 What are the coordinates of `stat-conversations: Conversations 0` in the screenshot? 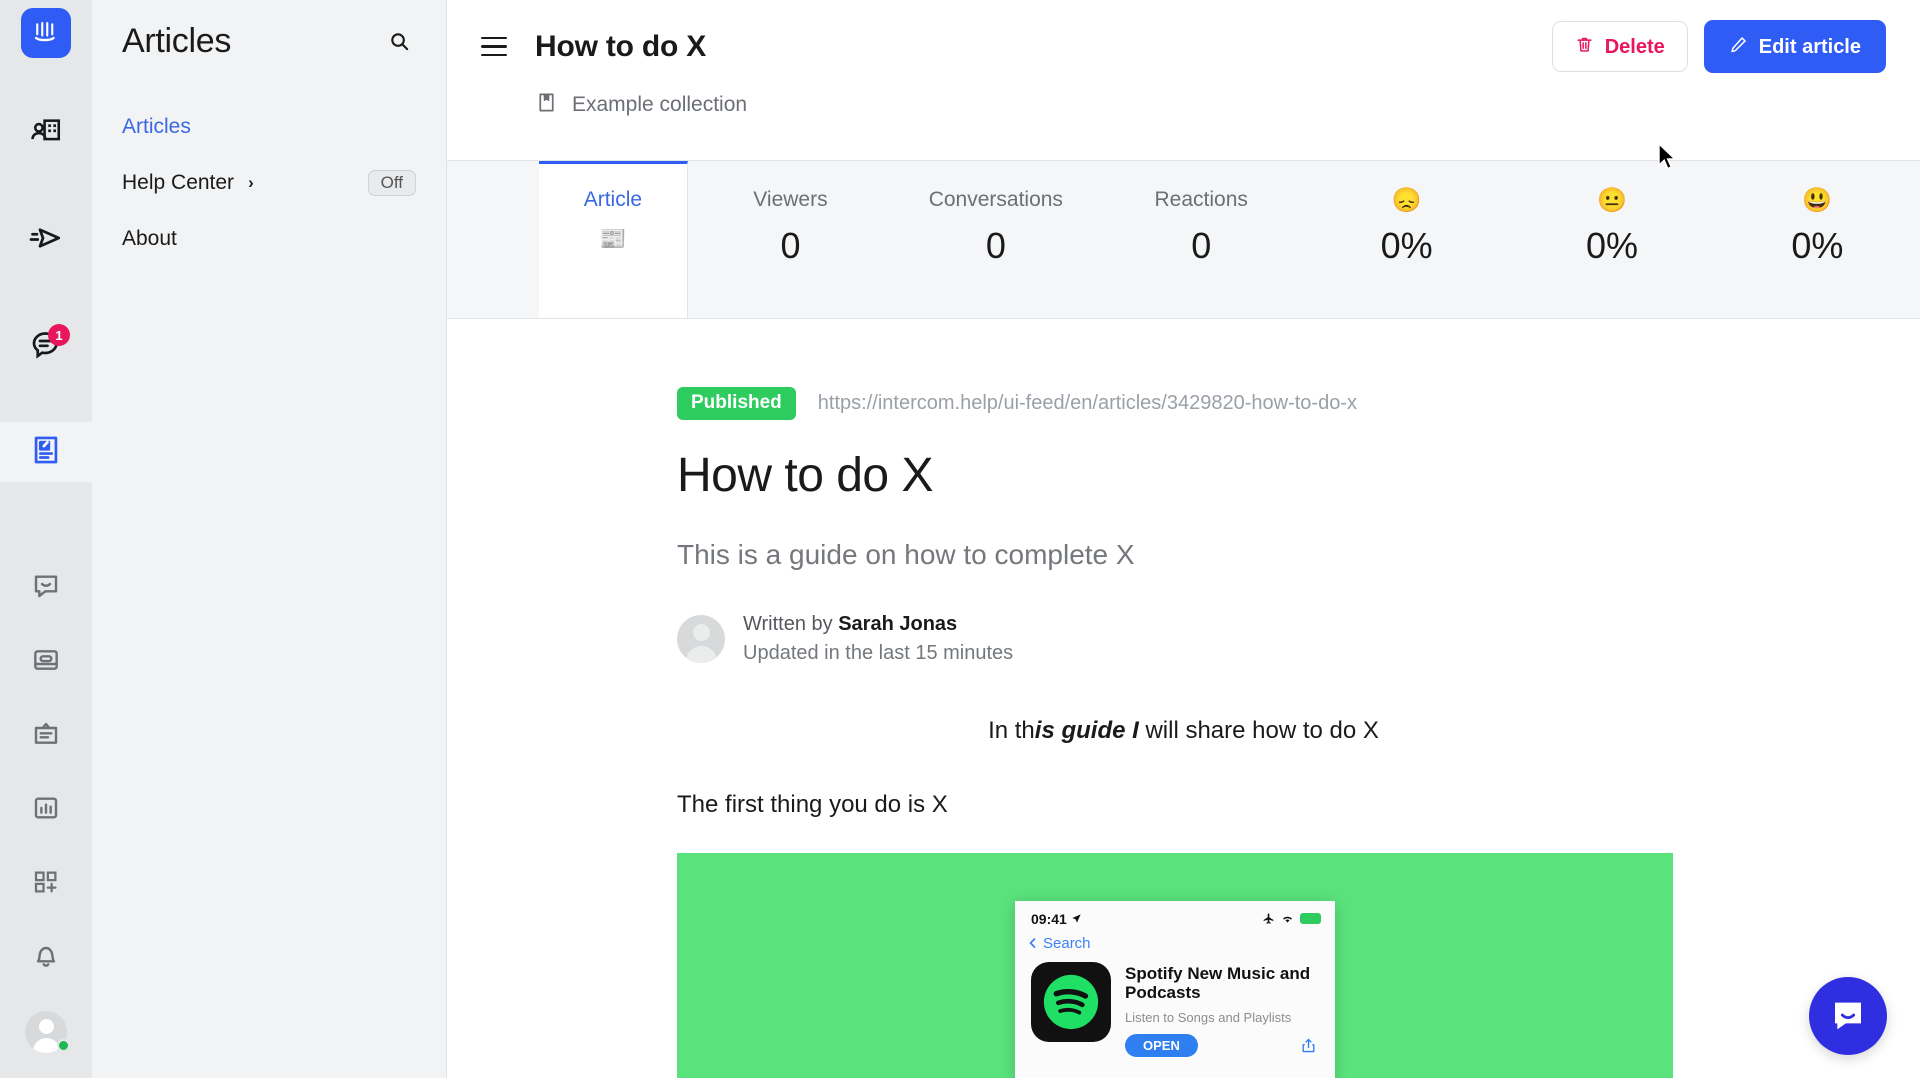 It's located at (995, 239).